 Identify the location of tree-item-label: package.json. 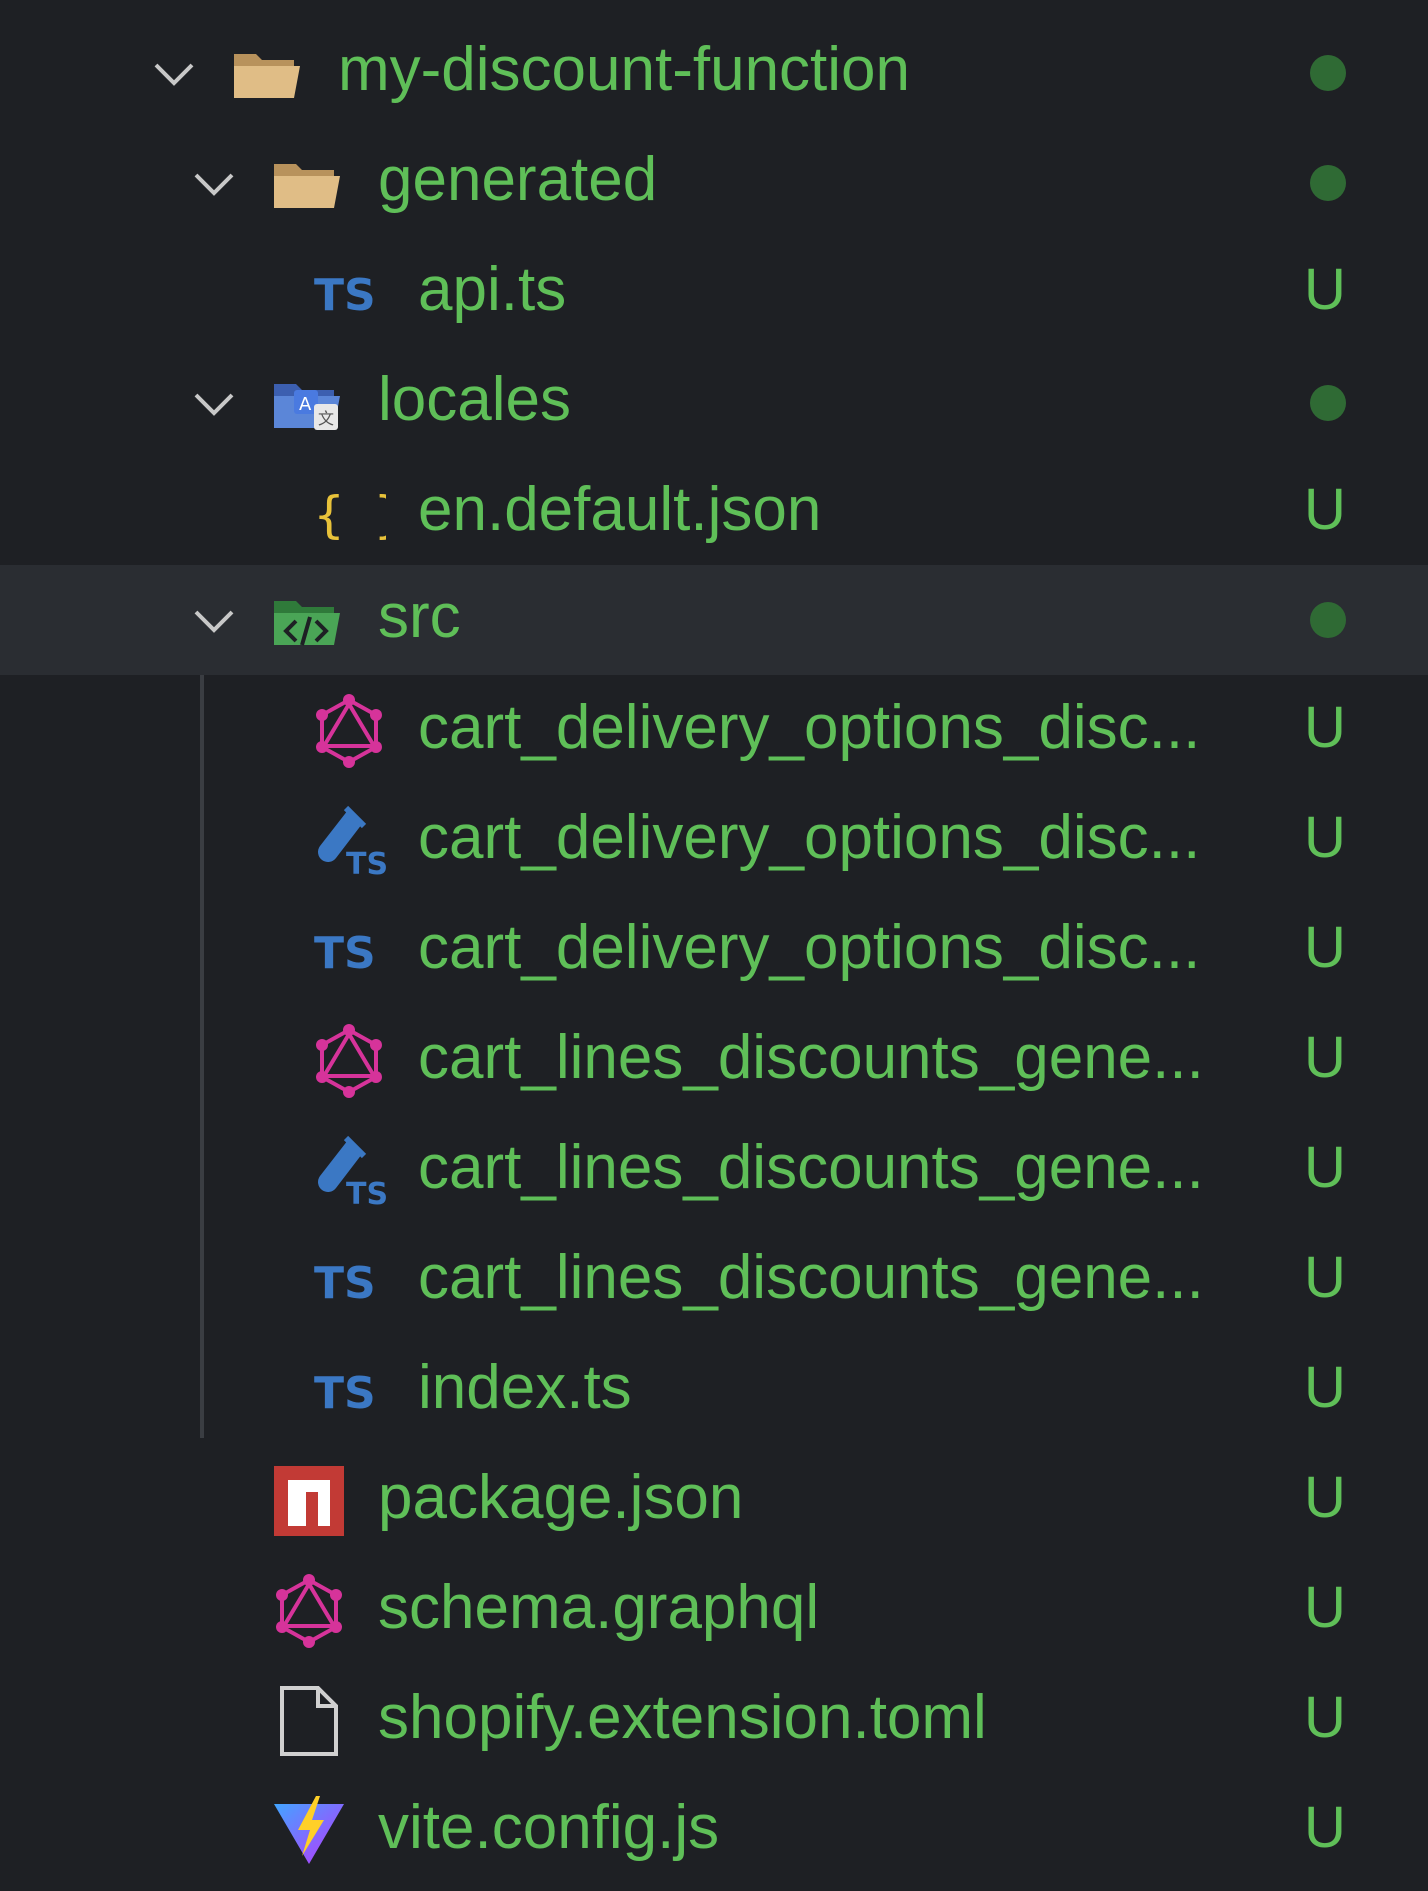
(561, 1497).